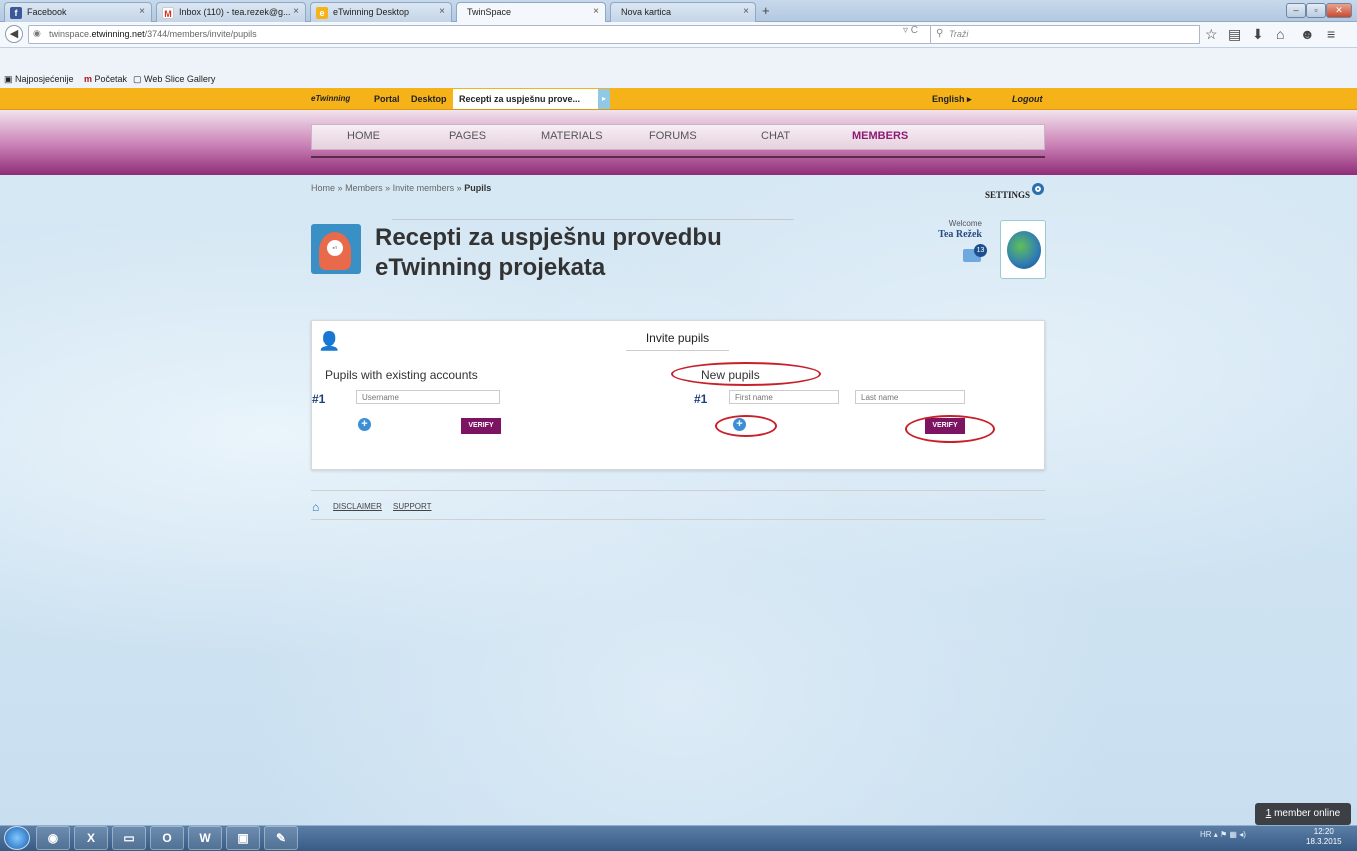 Image resolution: width=1357 pixels, height=851 pixels. Describe the element at coordinates (387, 99) in the screenshot. I see `portal-link: Portal` at that location.